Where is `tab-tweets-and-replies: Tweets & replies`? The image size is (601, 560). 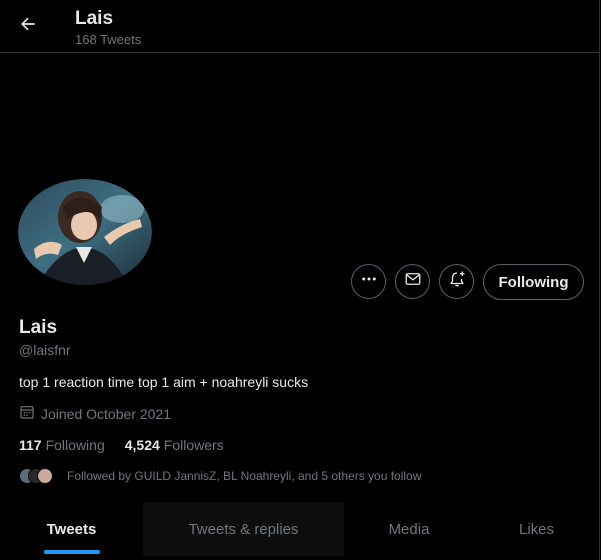
tab-tweets-and-replies: Tweets & replies is located at coordinates (243, 529).